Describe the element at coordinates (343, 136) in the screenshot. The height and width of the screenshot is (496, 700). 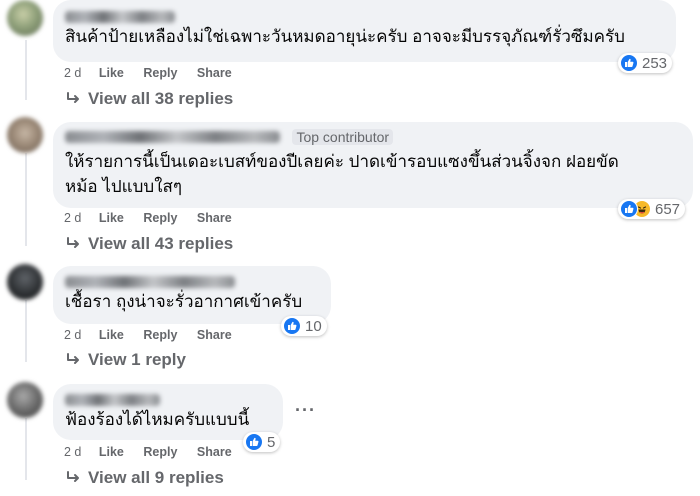
I see `top-contributor-badge: Top contributor` at that location.